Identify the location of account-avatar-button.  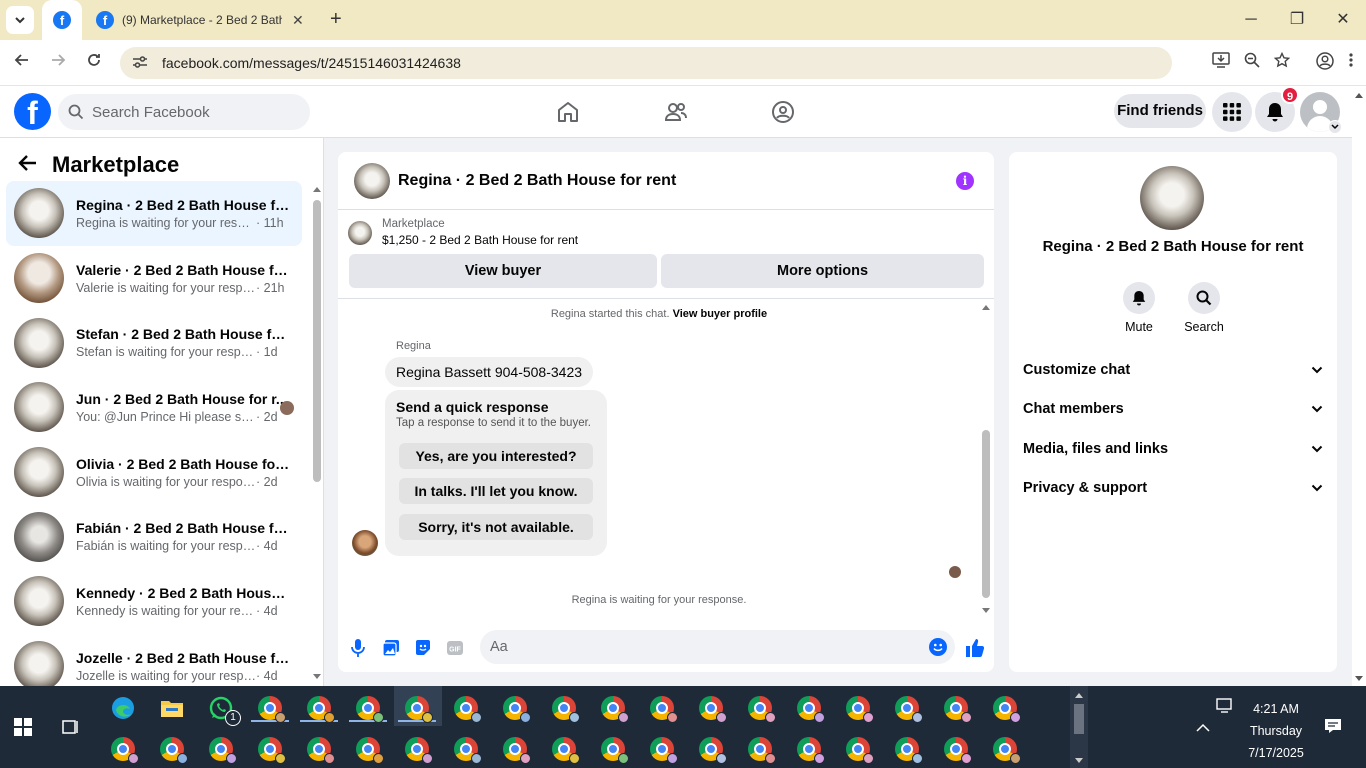
(1321, 113).